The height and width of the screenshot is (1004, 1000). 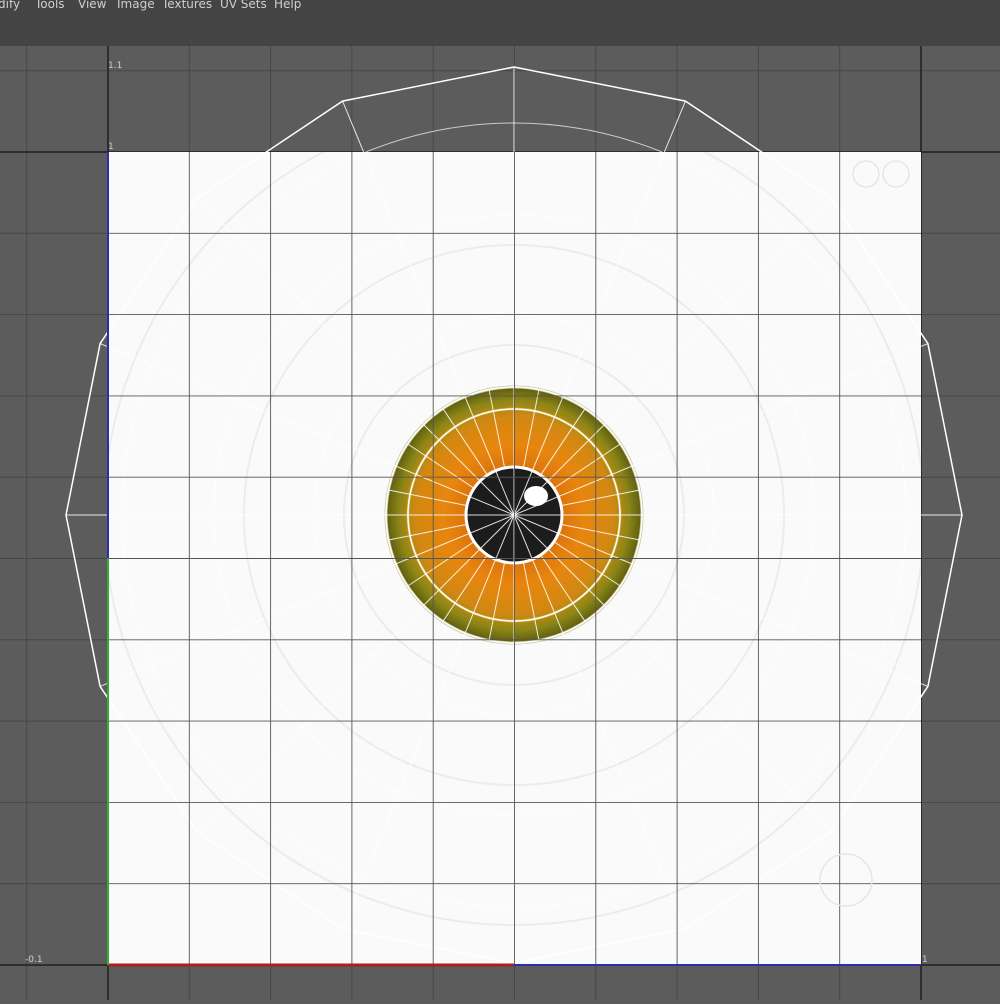 I want to click on menu-tools: Tools, so click(x=50, y=6).